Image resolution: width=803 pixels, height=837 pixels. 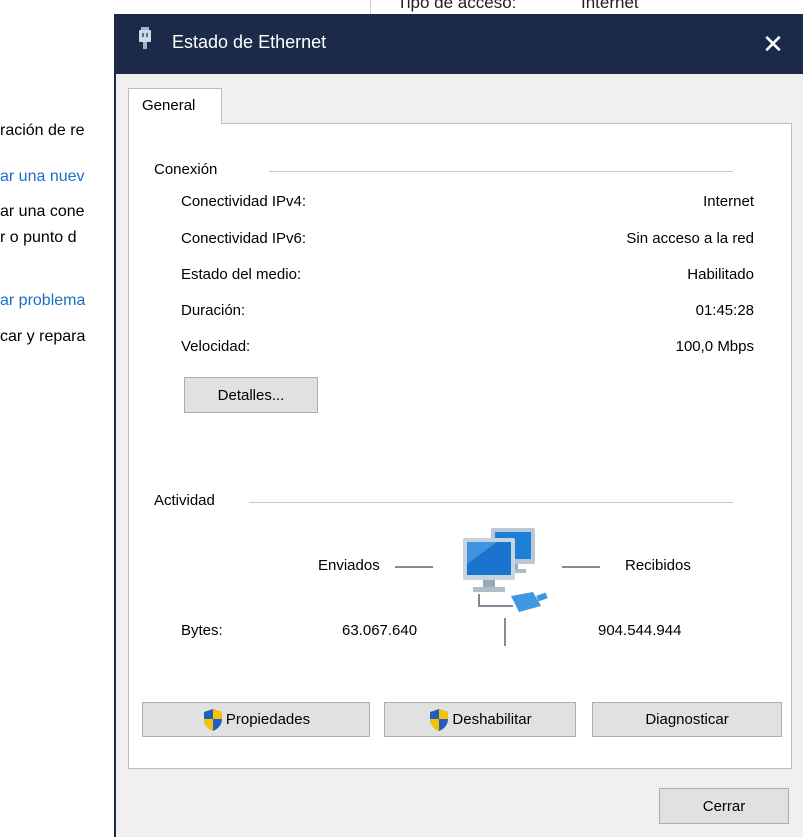 I want to click on sent-label: Enviados, so click(x=349, y=565).